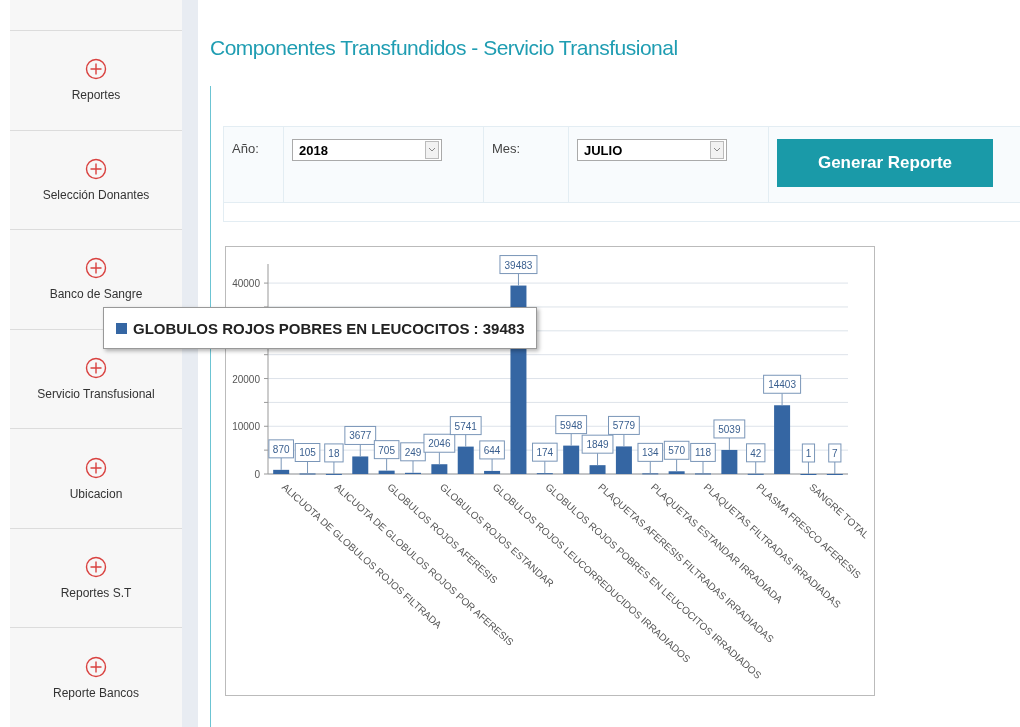 Image resolution: width=1020 pixels, height=727 pixels. I want to click on series-swatch-icon, so click(121, 328).